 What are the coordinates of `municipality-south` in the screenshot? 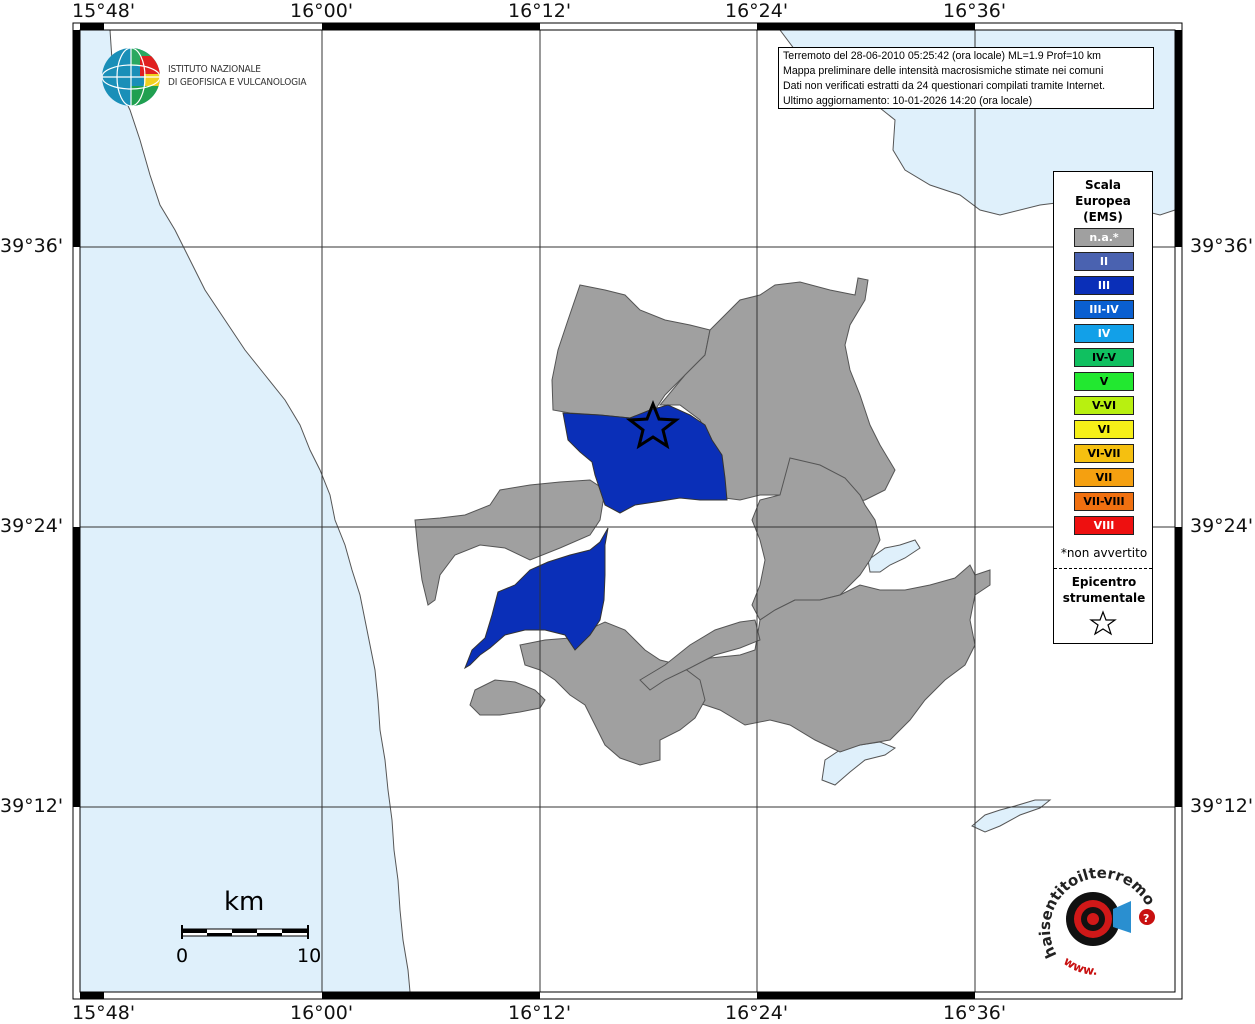 It's located at (612, 693).